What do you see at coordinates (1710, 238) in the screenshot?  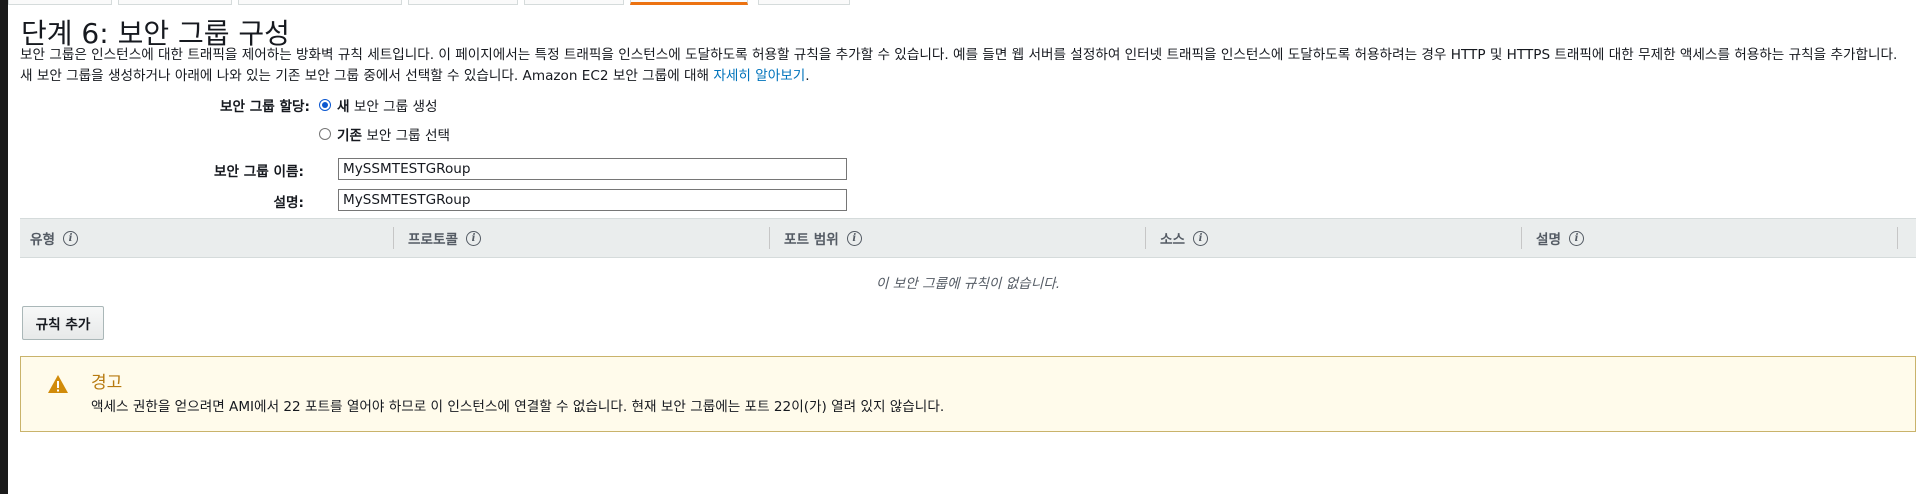 I see `column-header-description: 설명 i` at bounding box center [1710, 238].